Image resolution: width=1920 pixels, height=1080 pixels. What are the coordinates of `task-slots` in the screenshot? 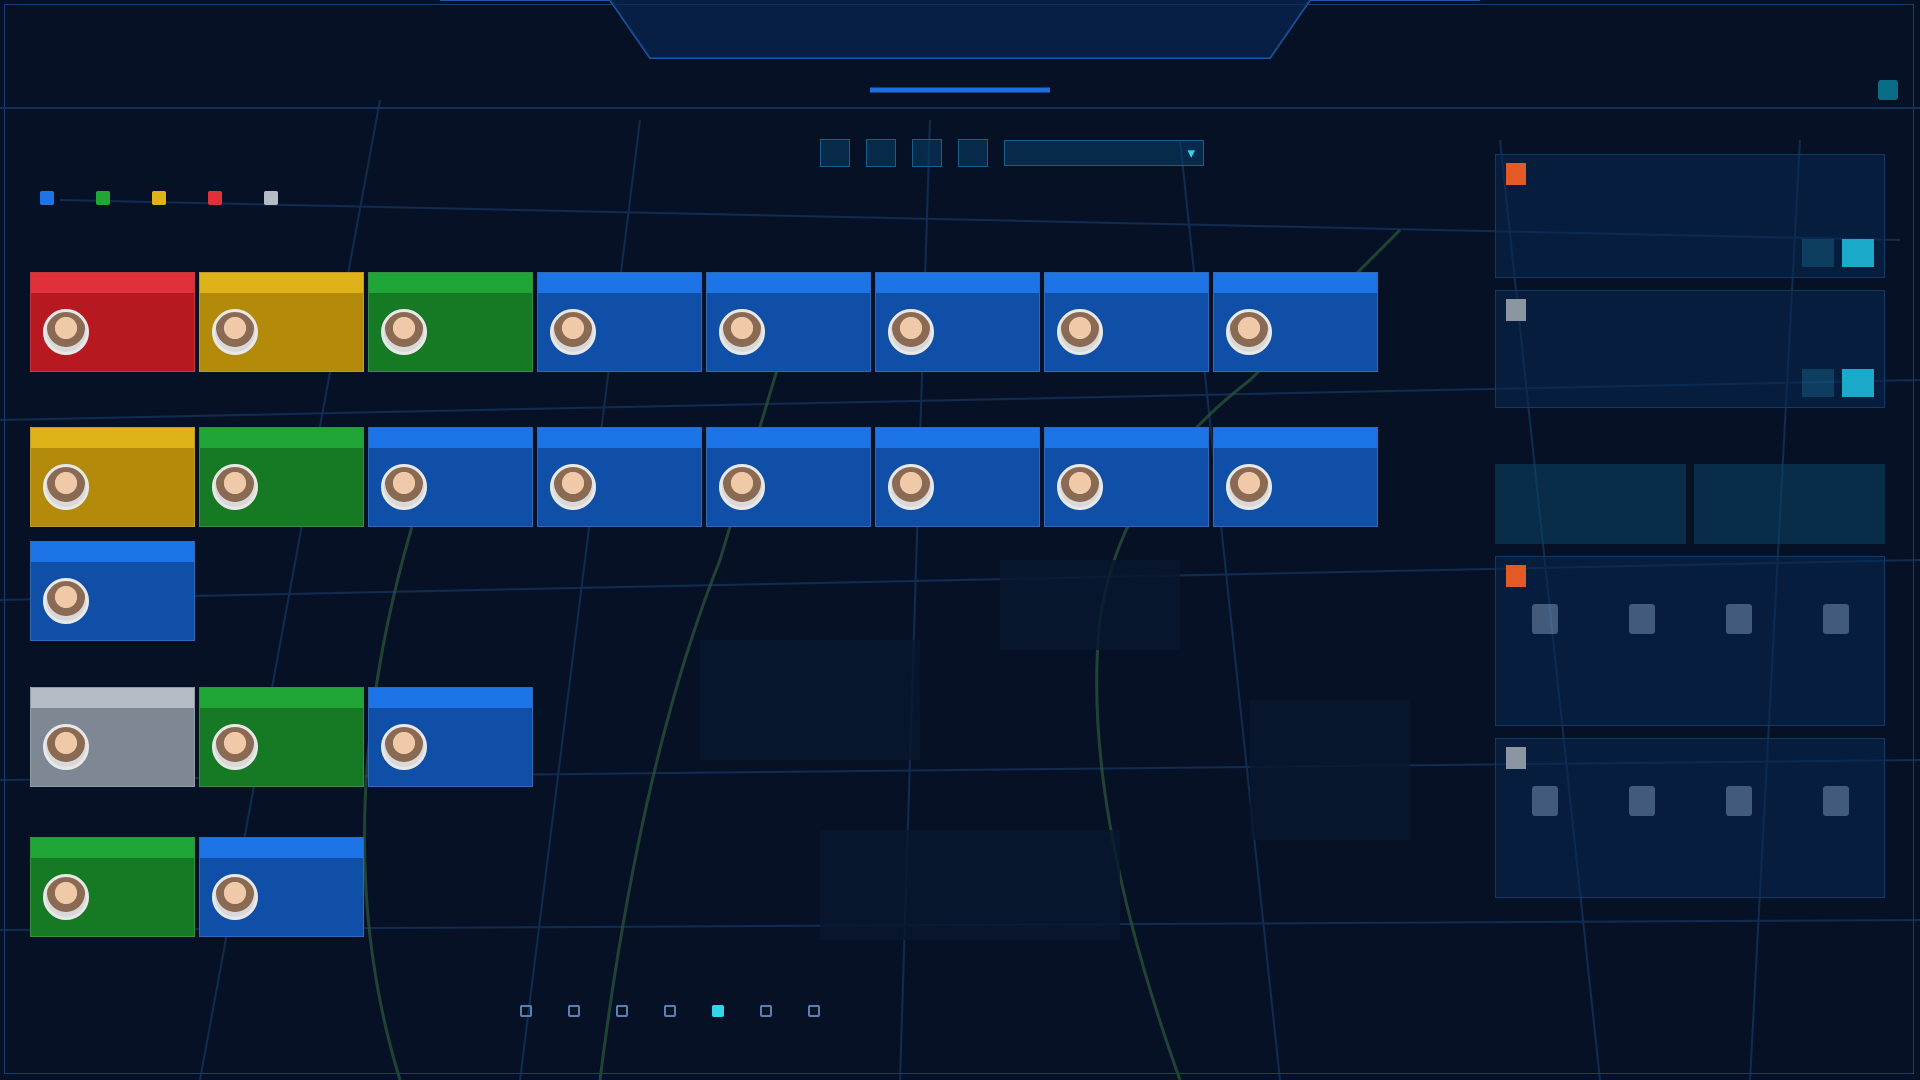 It's located at (1690, 624).